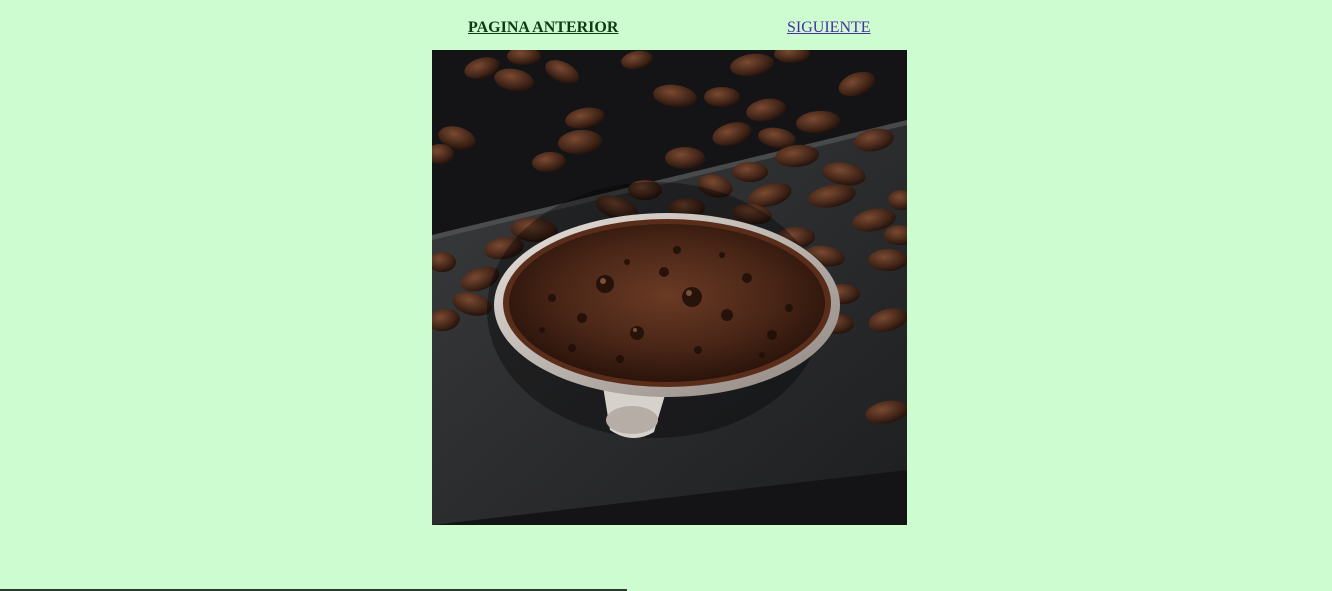  Describe the element at coordinates (543, 28) in the screenshot. I see `previous-page-link: PAGINA ANTERIOR` at that location.